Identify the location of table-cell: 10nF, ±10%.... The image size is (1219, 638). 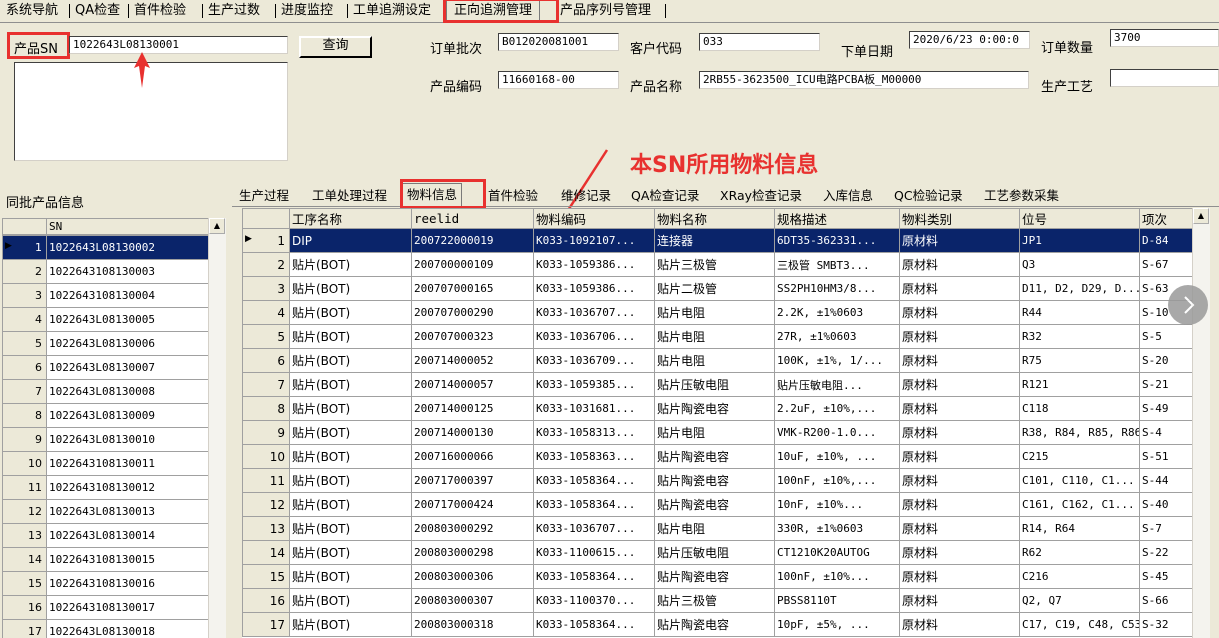
(837, 504).